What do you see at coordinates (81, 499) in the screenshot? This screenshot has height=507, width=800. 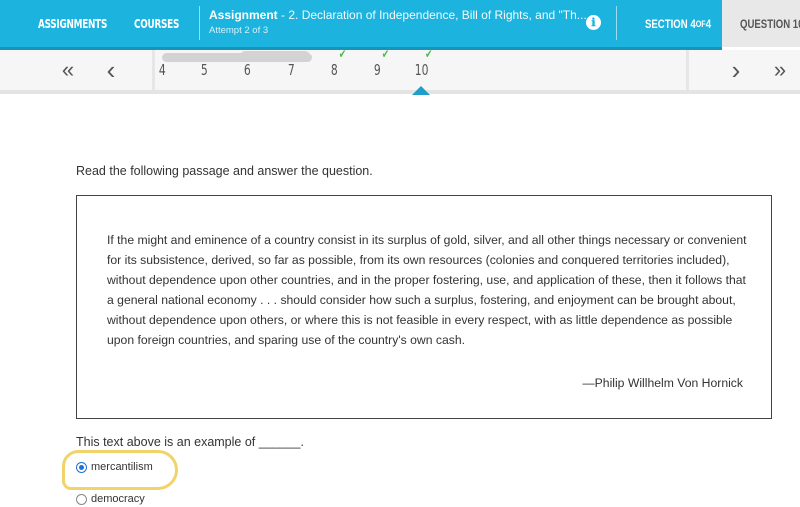 I see `radio-button` at bounding box center [81, 499].